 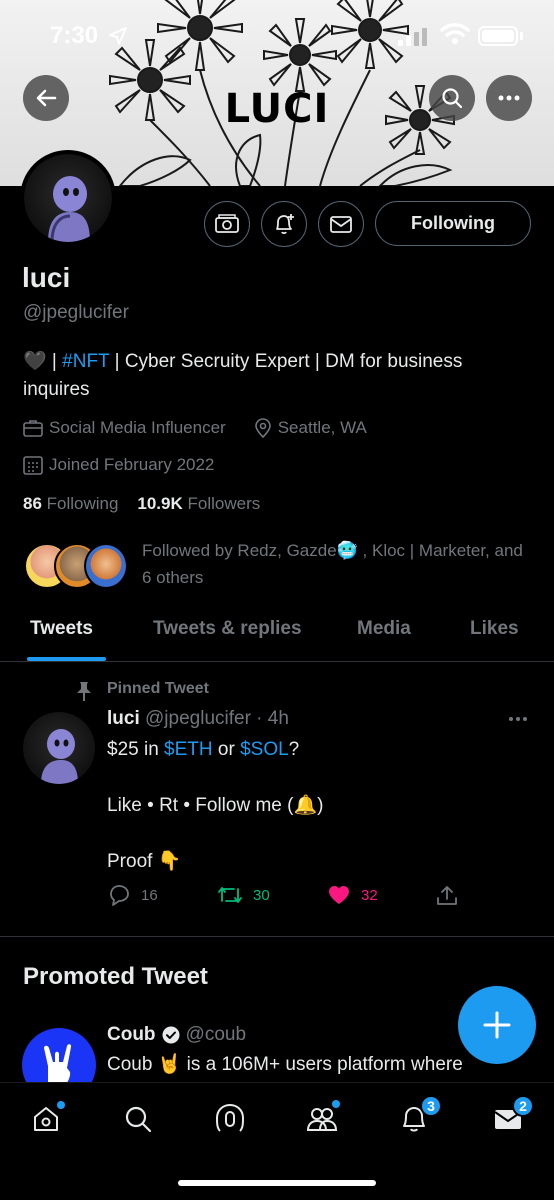 I want to click on status-time: 7:30, so click(x=74, y=35).